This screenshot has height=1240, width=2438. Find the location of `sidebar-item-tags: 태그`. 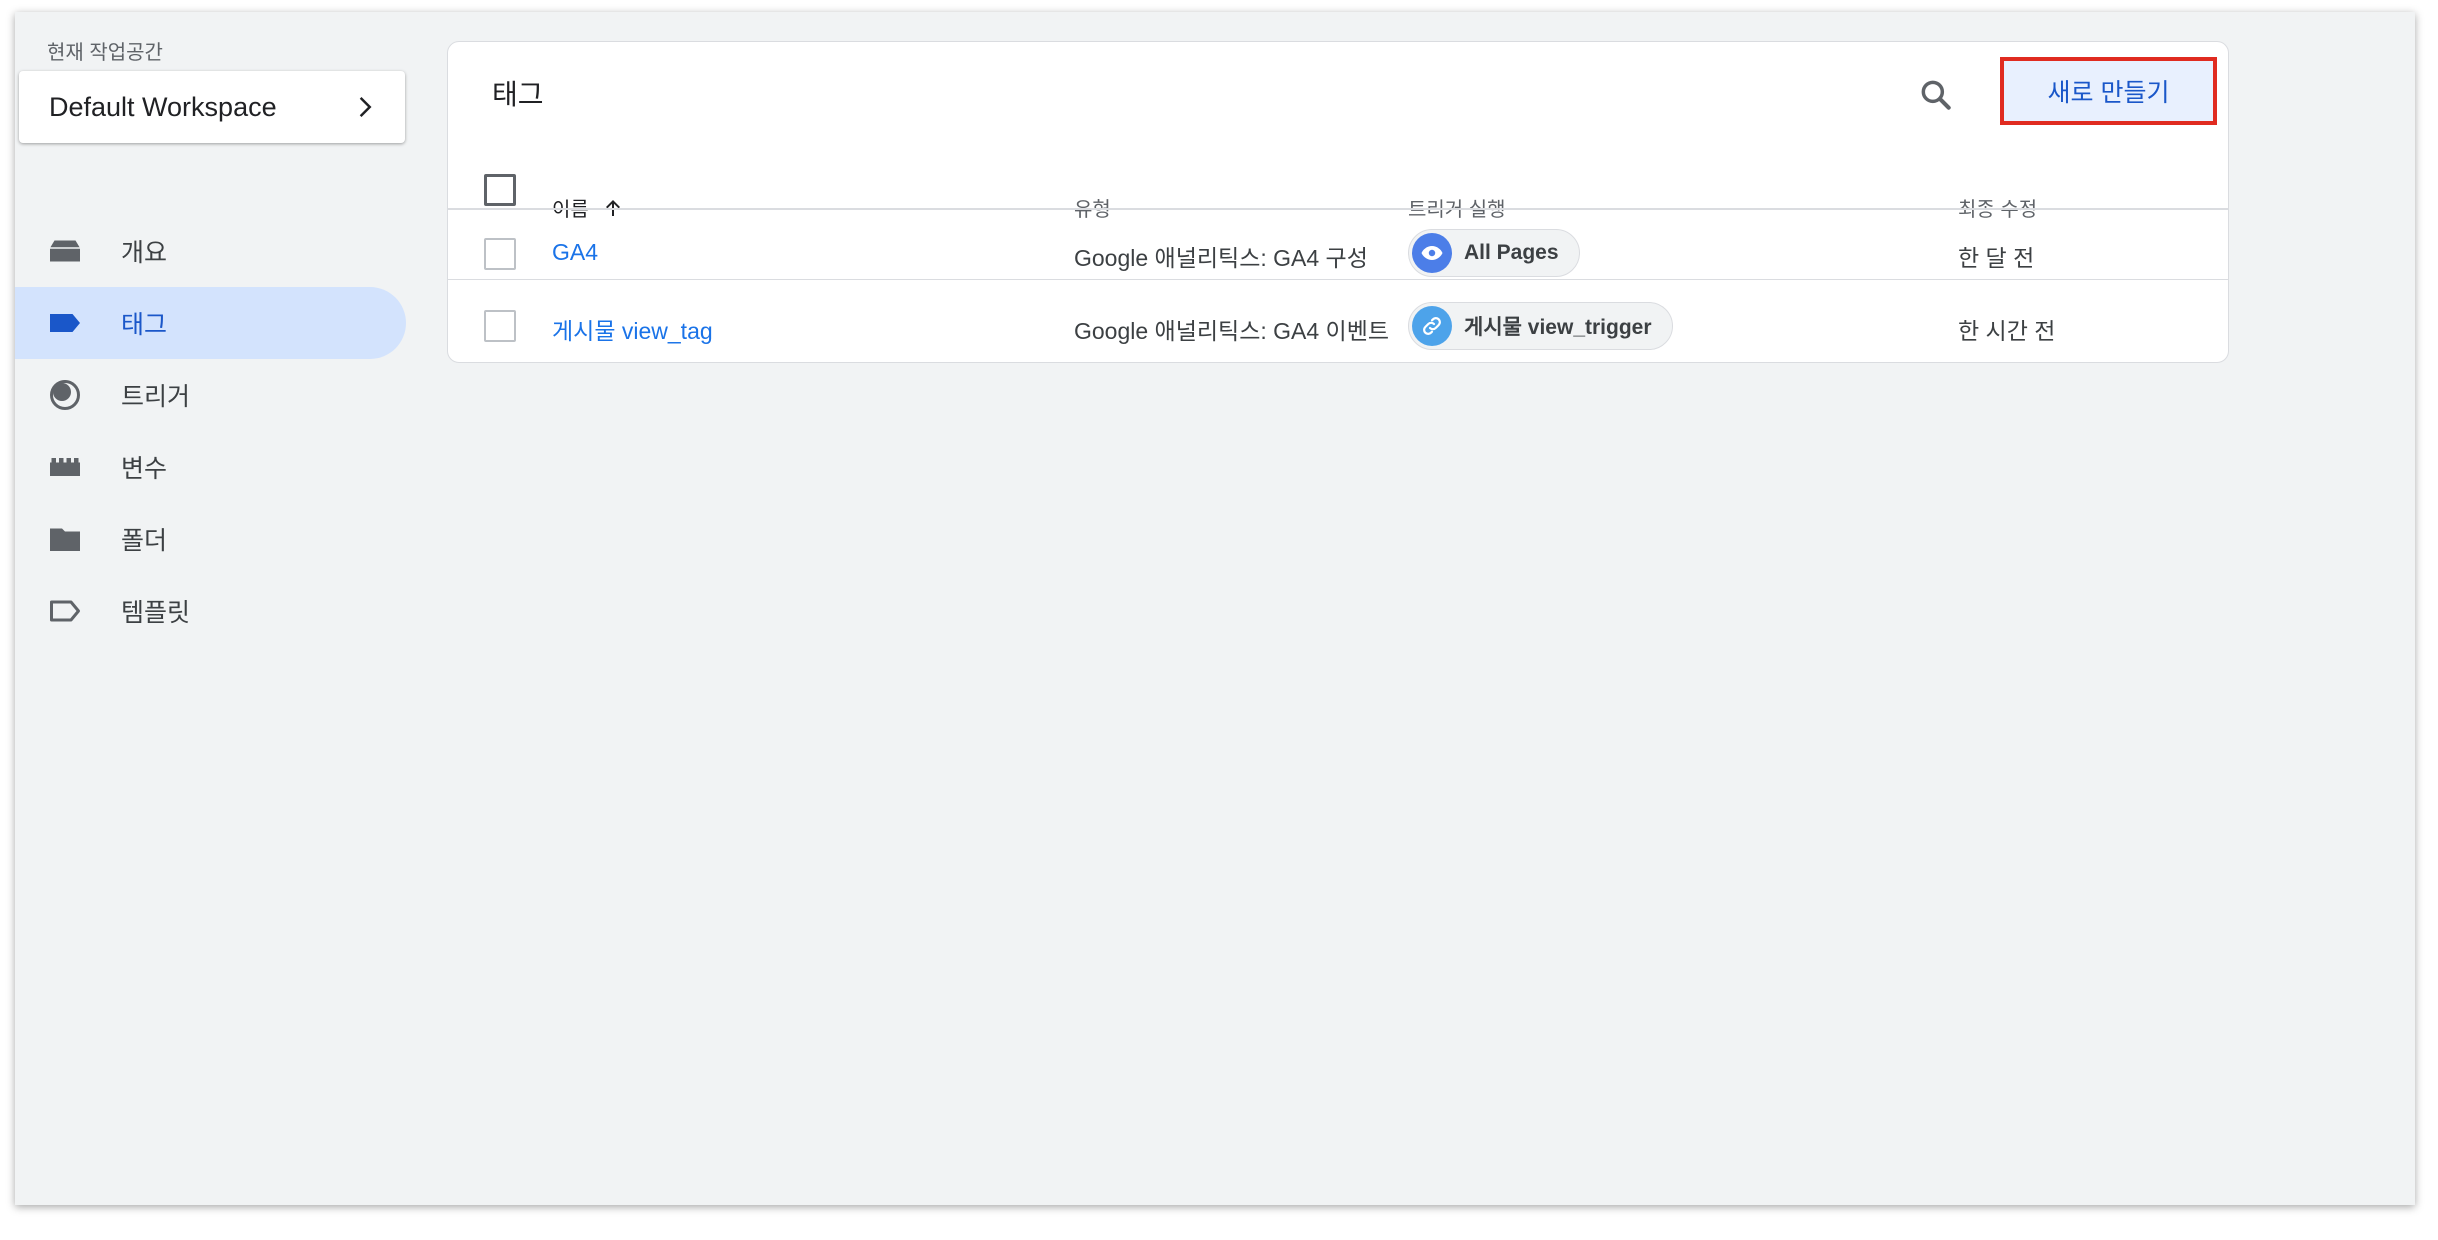

sidebar-item-tags: 태그 is located at coordinates (210, 323).